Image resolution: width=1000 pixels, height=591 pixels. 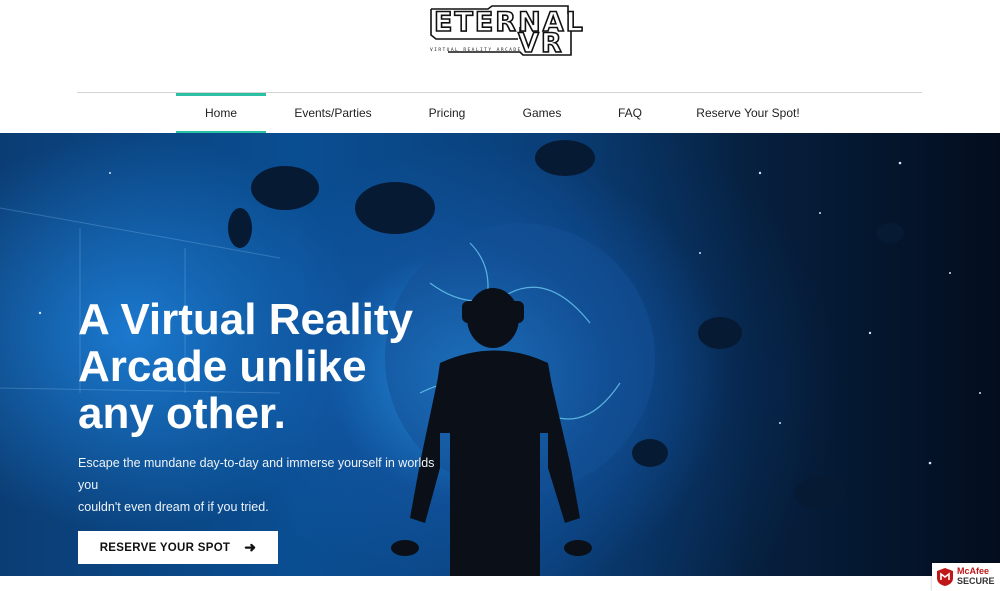 What do you see at coordinates (630, 113) in the screenshot?
I see `nav-item-faq: FAQ` at bounding box center [630, 113].